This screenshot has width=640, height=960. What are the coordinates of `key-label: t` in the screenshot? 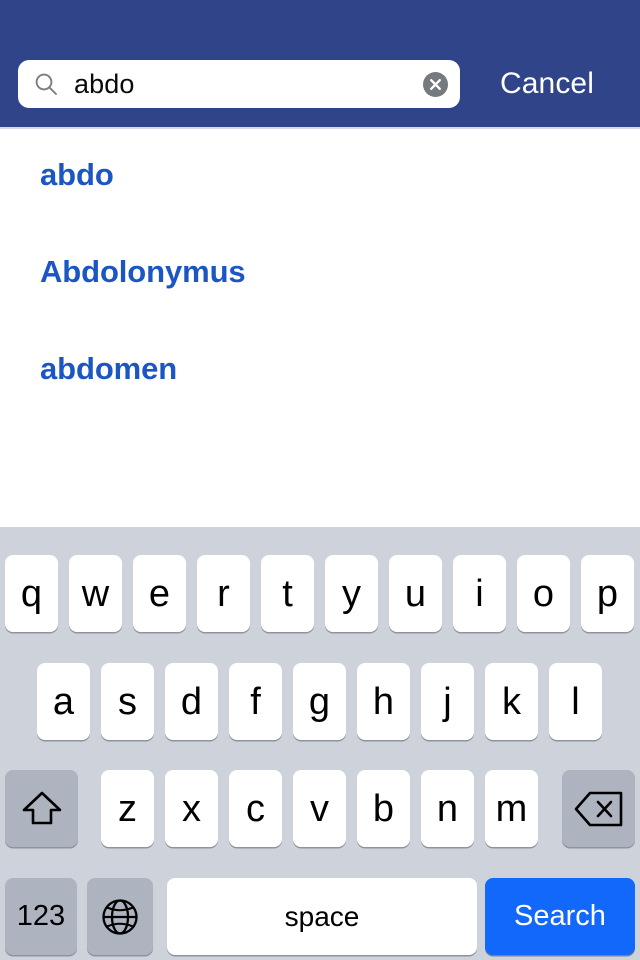 It's located at (287, 593).